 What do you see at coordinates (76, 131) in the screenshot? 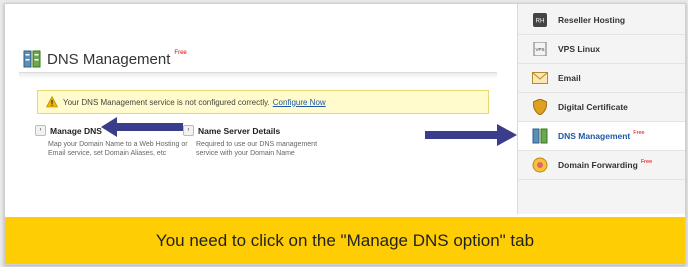
I see `manage-dns-title: Manage DNS` at bounding box center [76, 131].